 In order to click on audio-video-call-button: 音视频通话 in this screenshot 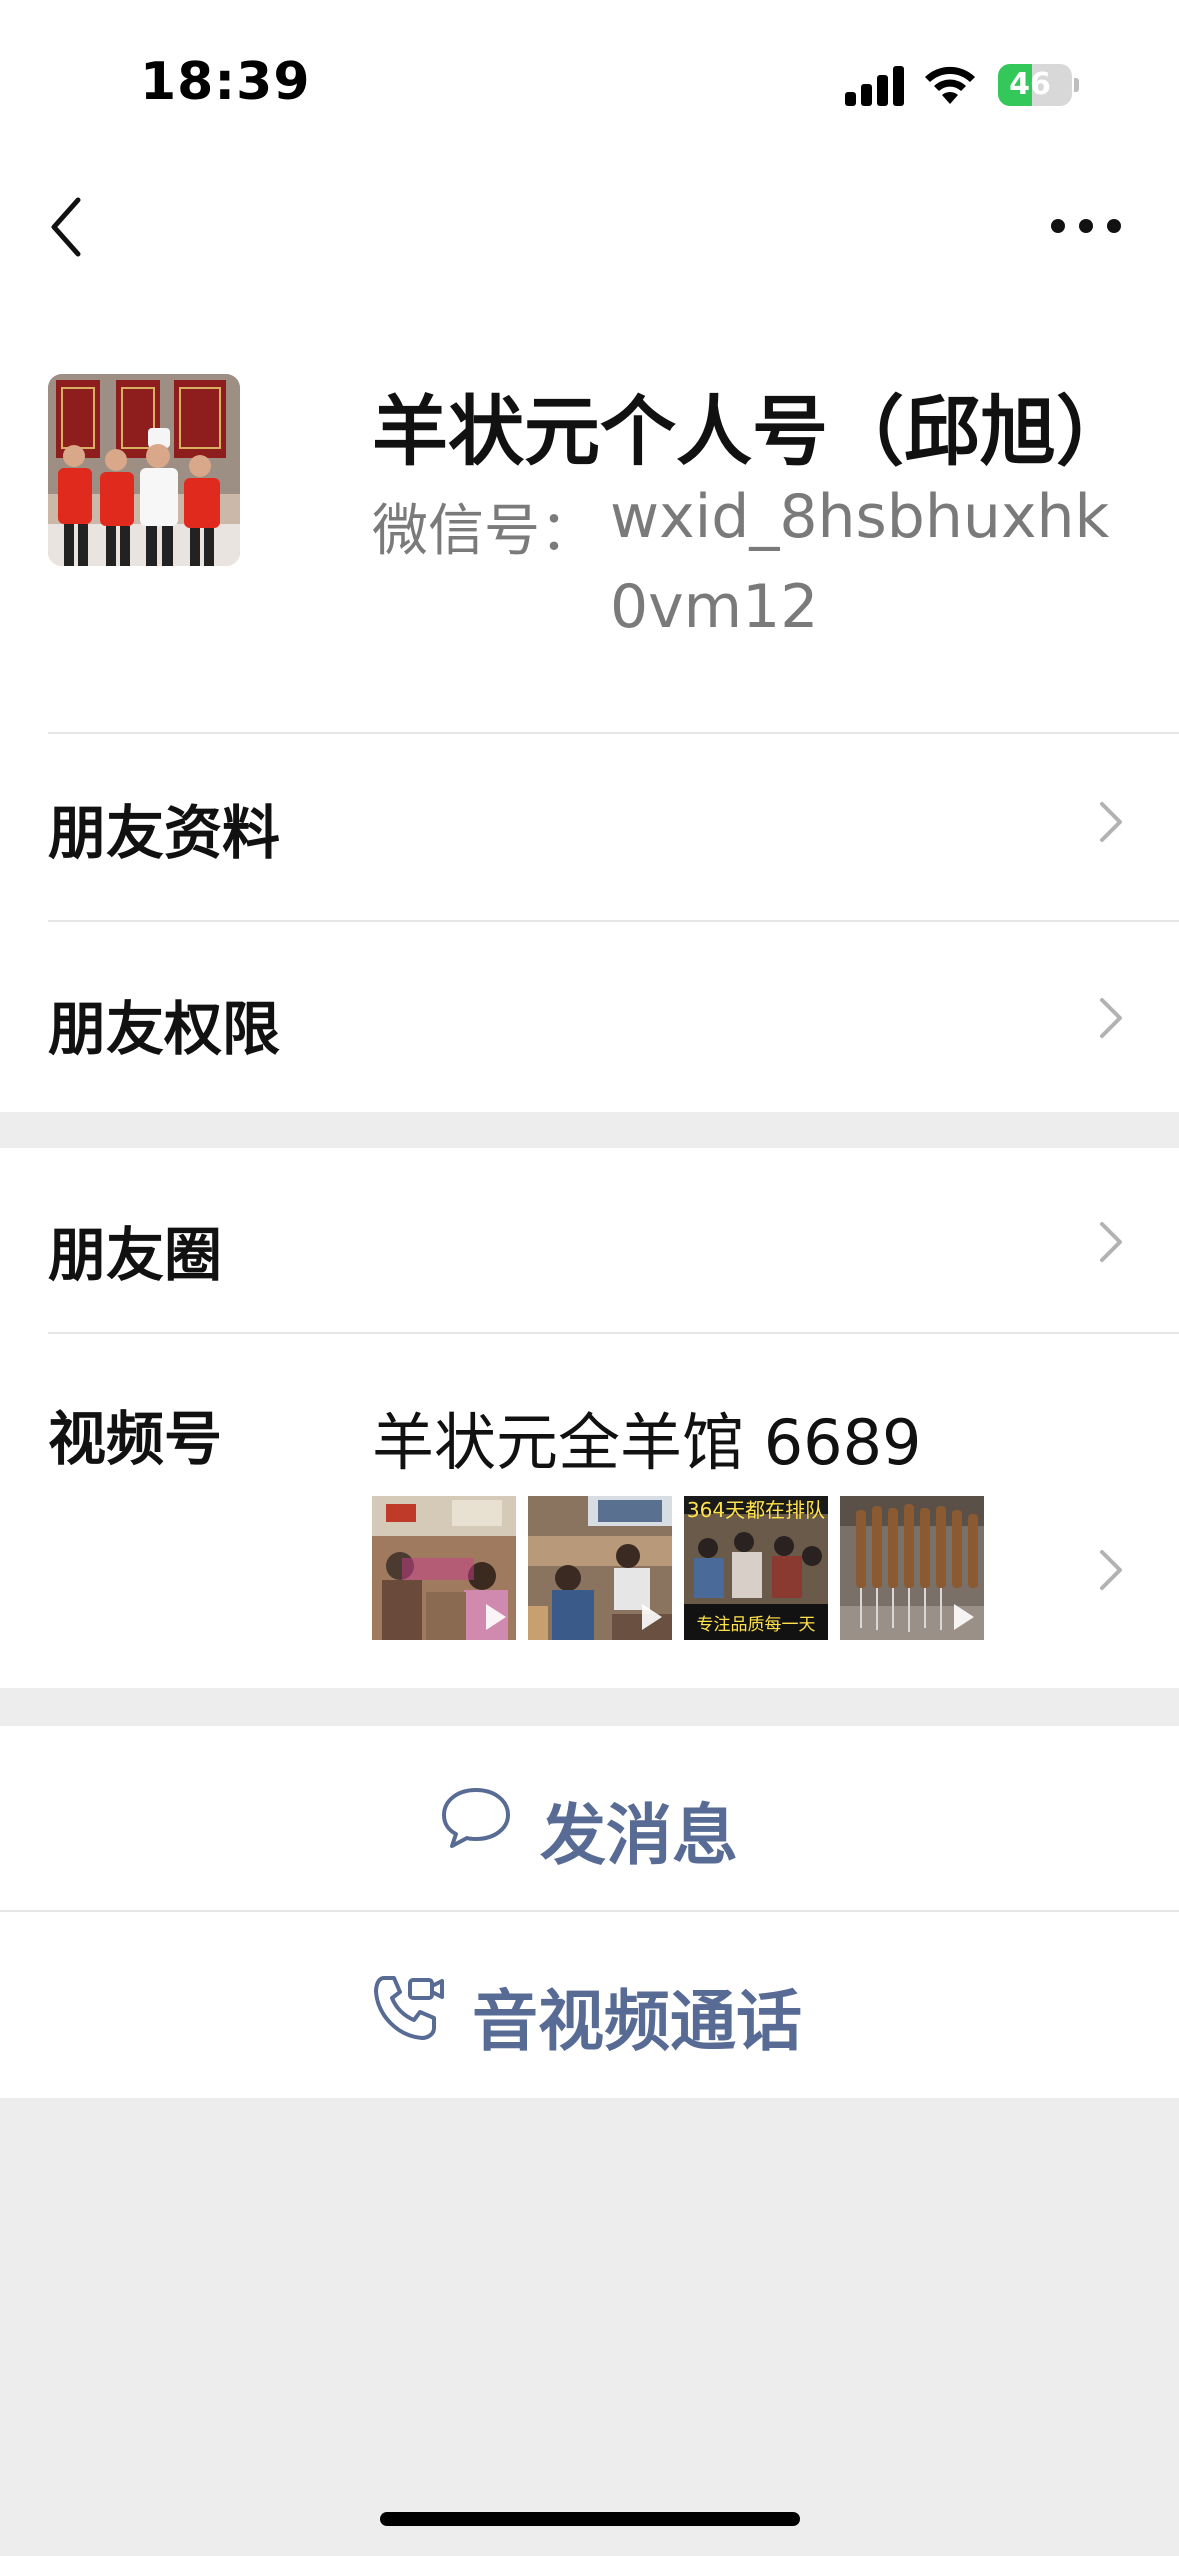, I will do `click(589, 2005)`.